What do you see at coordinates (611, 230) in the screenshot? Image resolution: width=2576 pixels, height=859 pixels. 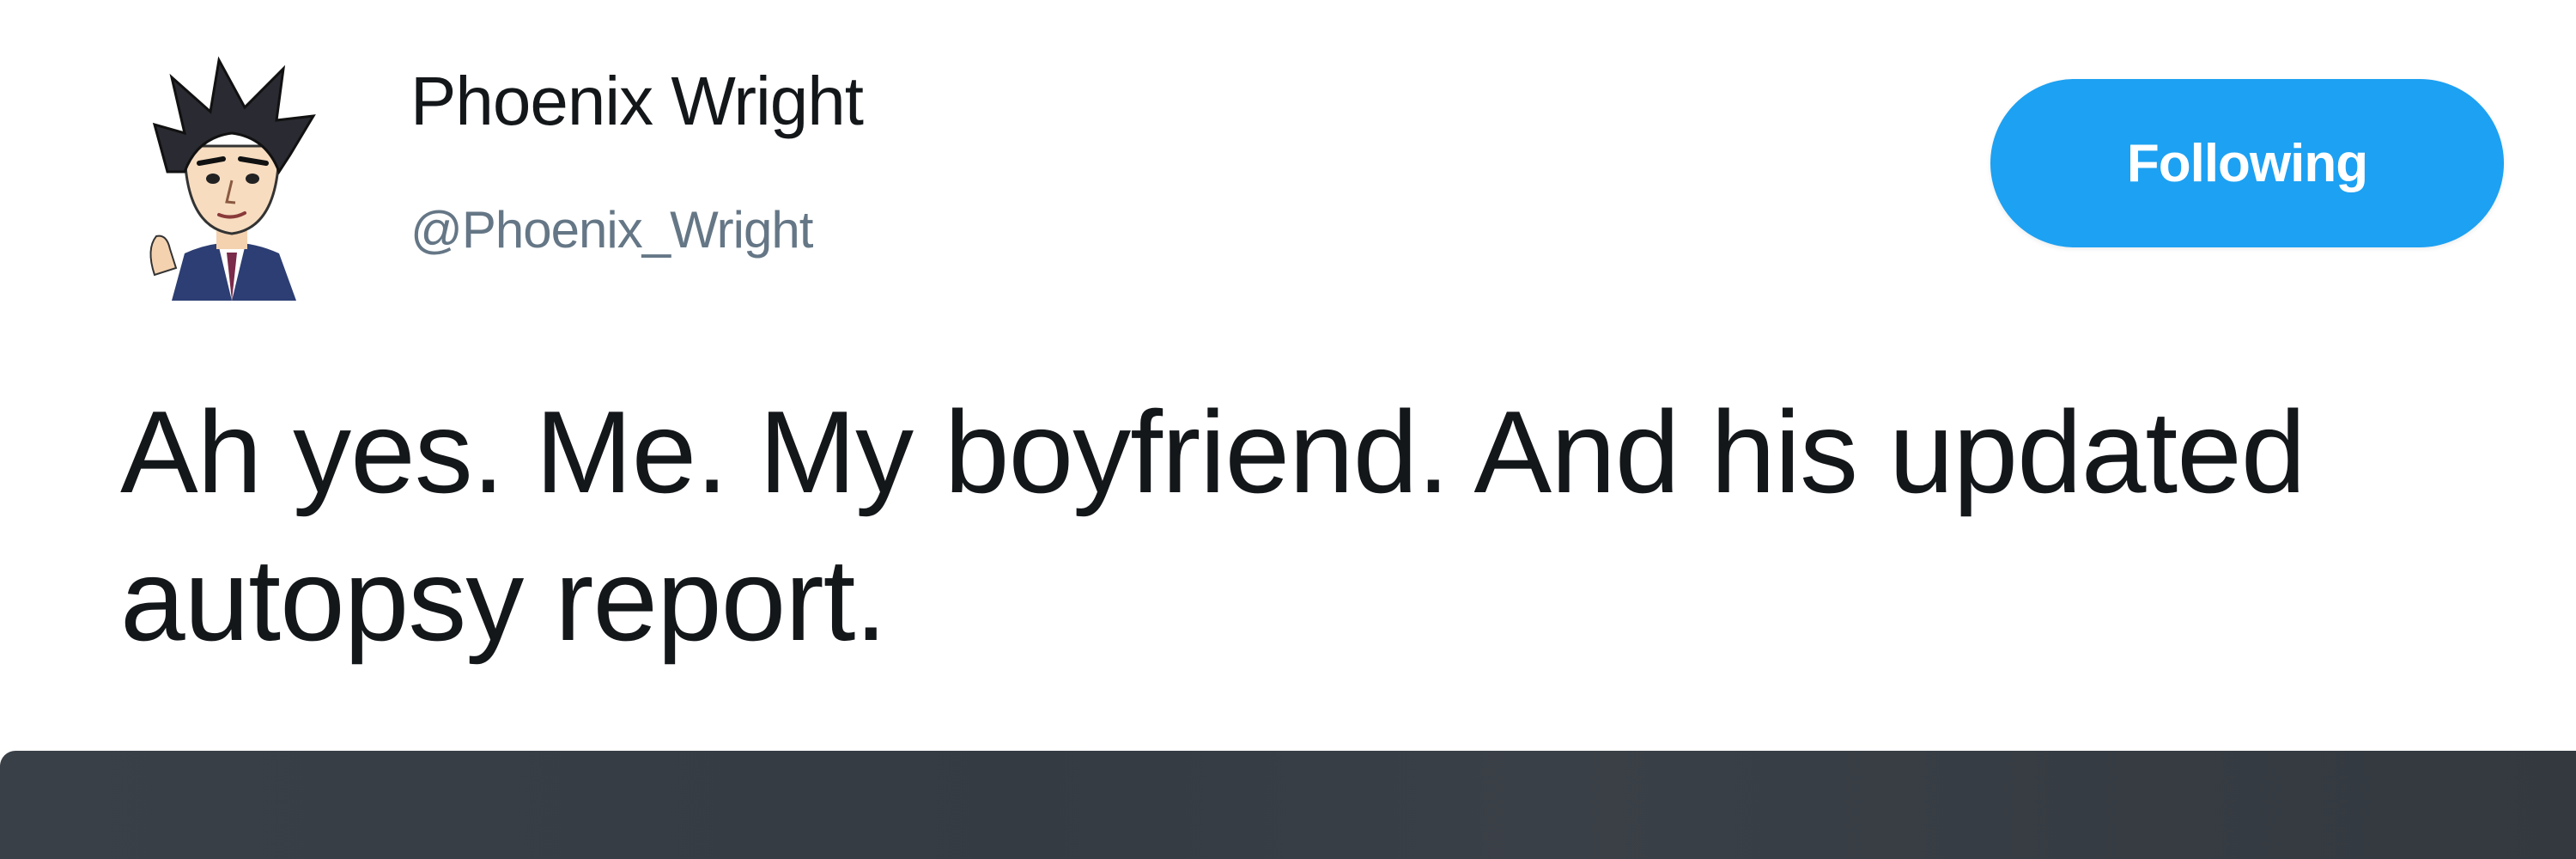 I see `user-handle: @Phoenix_Wright` at bounding box center [611, 230].